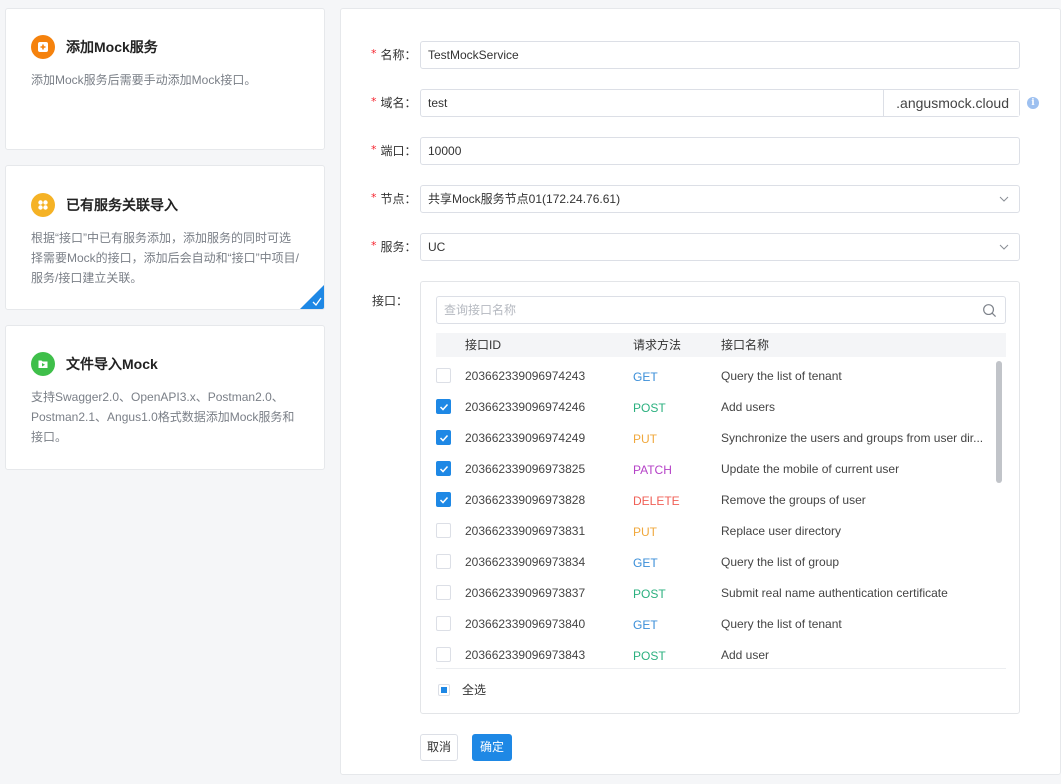  Describe the element at coordinates (525, 624) in the screenshot. I see `api-id: 203662339096973840` at that location.